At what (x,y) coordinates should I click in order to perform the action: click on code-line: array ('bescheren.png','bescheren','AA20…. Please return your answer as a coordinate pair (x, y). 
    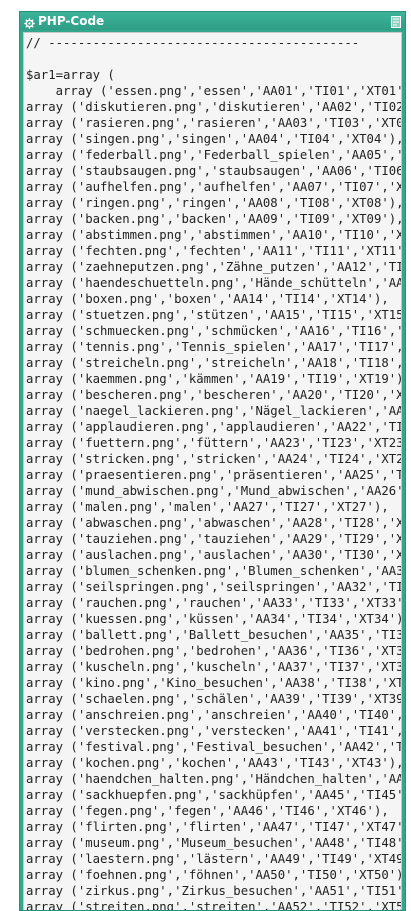
    Looking at the image, I should click on (214, 395).